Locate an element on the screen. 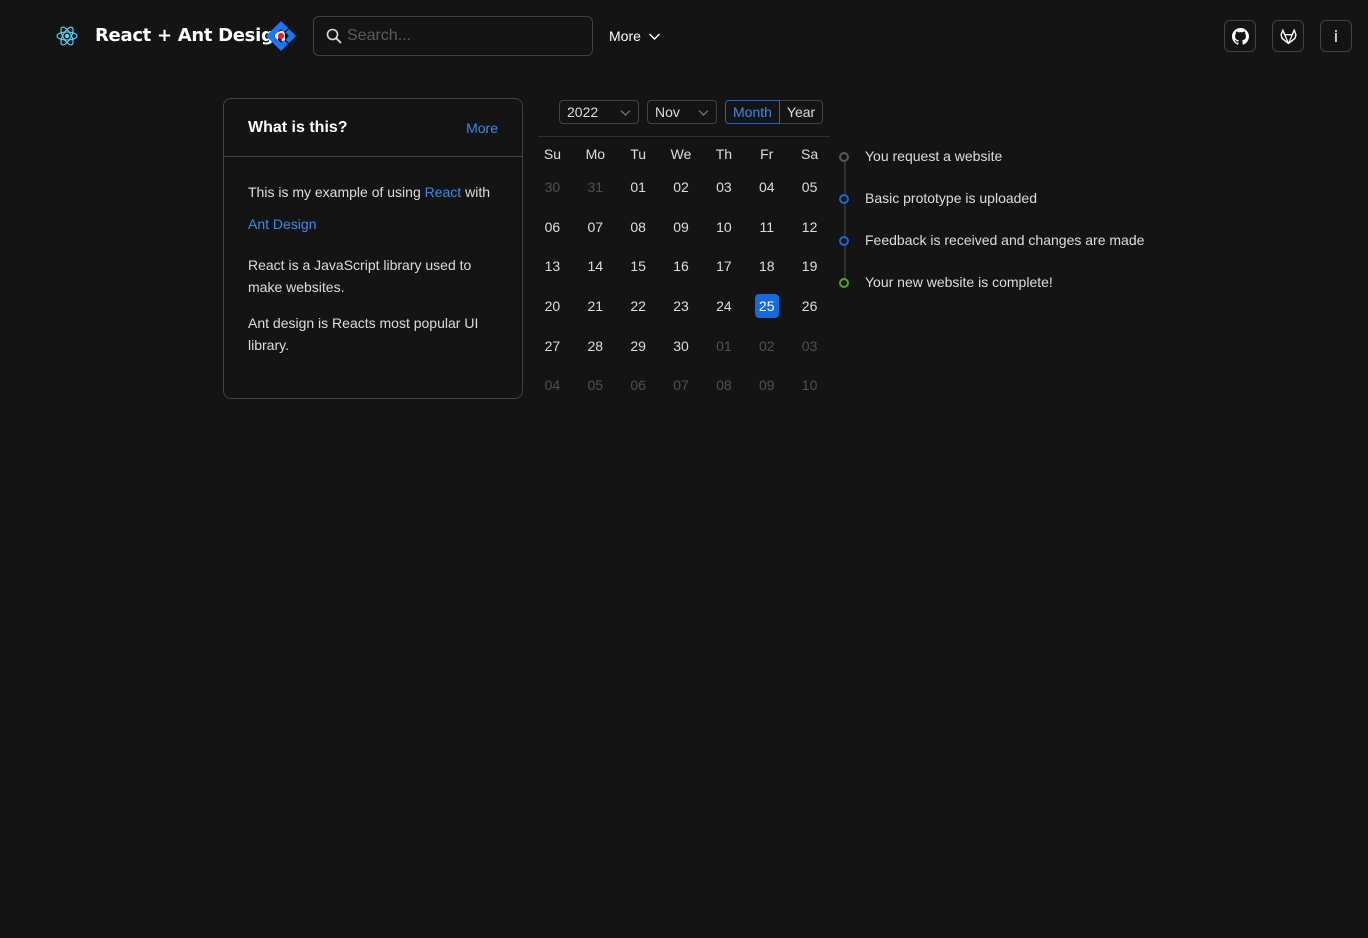 This screenshot has height=938, width=1368. month-select: Nov is located at coordinates (682, 112).